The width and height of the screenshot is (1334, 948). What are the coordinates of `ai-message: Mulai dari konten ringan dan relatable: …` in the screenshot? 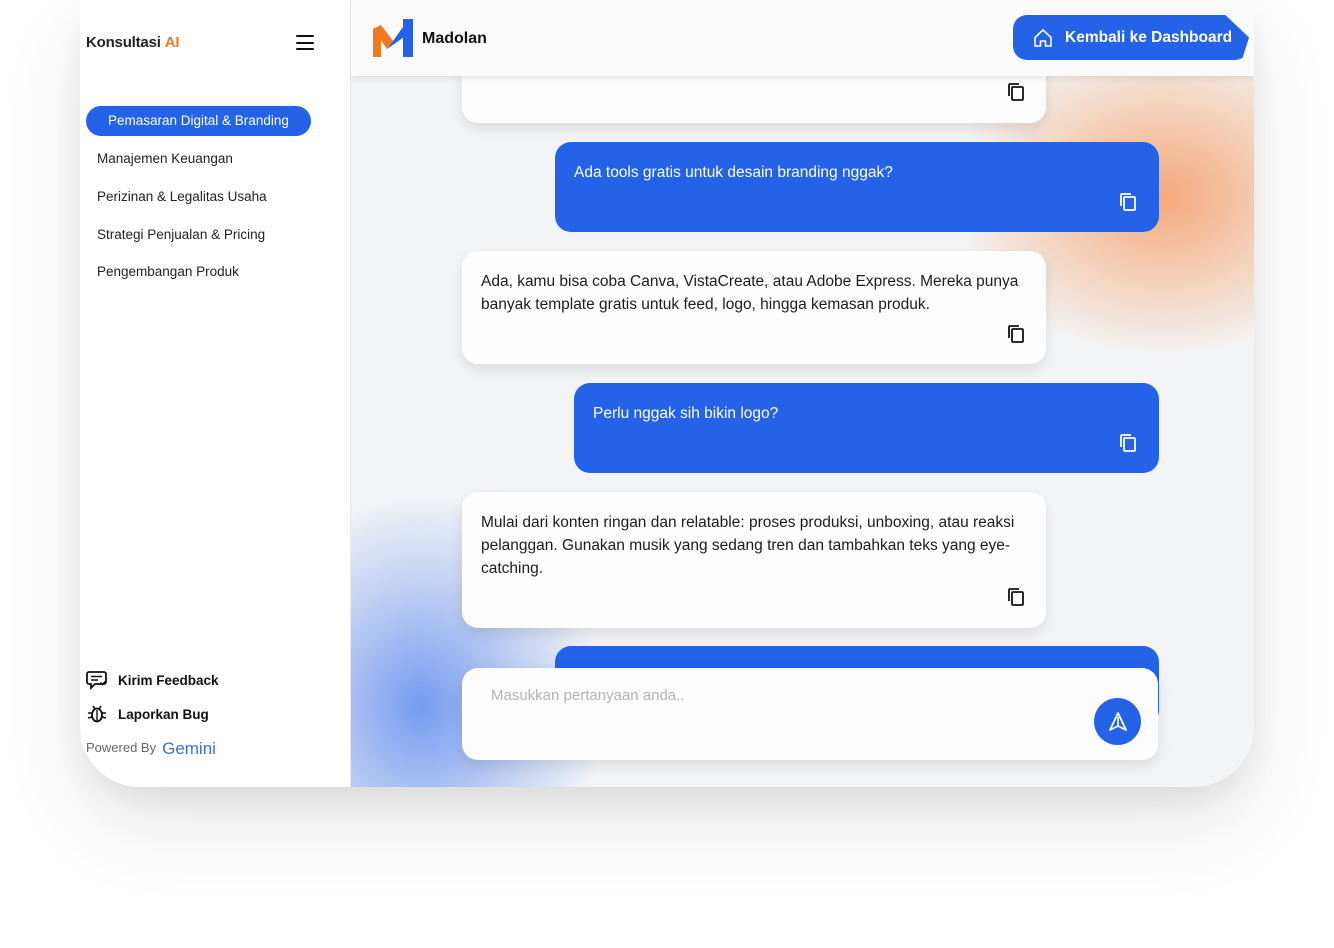 It's located at (754, 560).